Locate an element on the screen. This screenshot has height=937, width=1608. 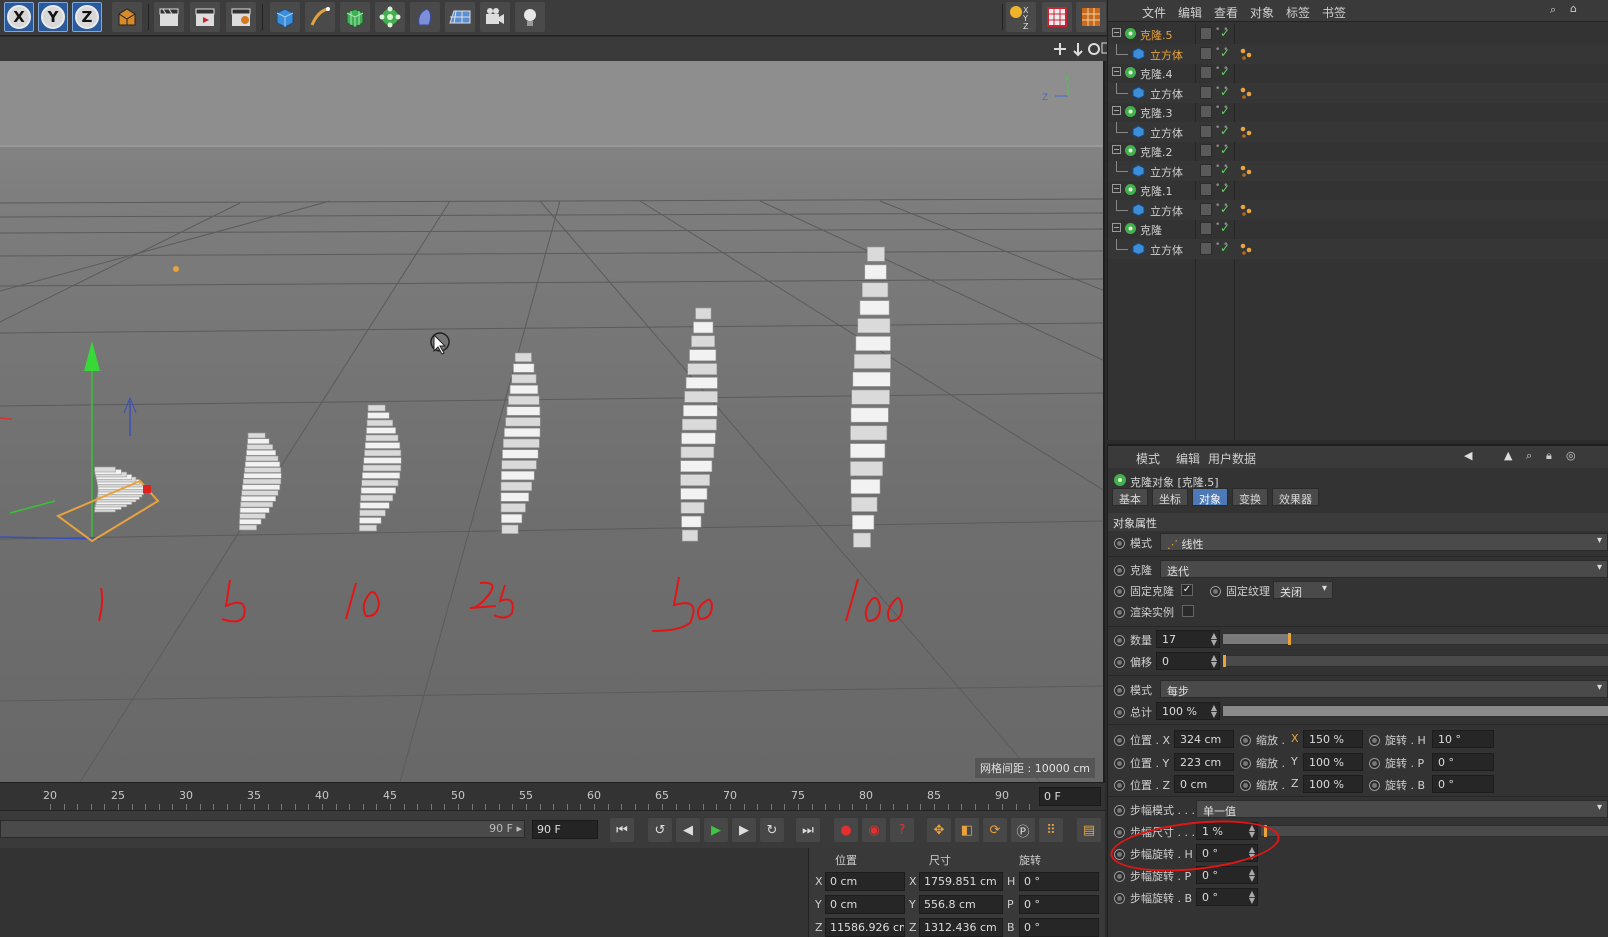
cube-object-button is located at coordinates (285, 17).